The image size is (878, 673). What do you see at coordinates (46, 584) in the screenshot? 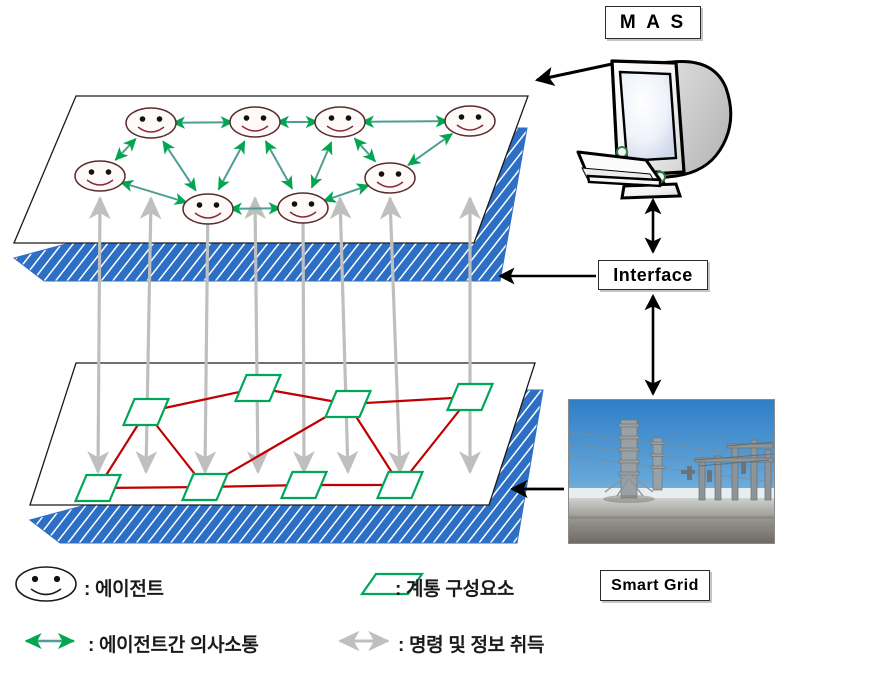
I see `legend-smiley-face-icon` at bounding box center [46, 584].